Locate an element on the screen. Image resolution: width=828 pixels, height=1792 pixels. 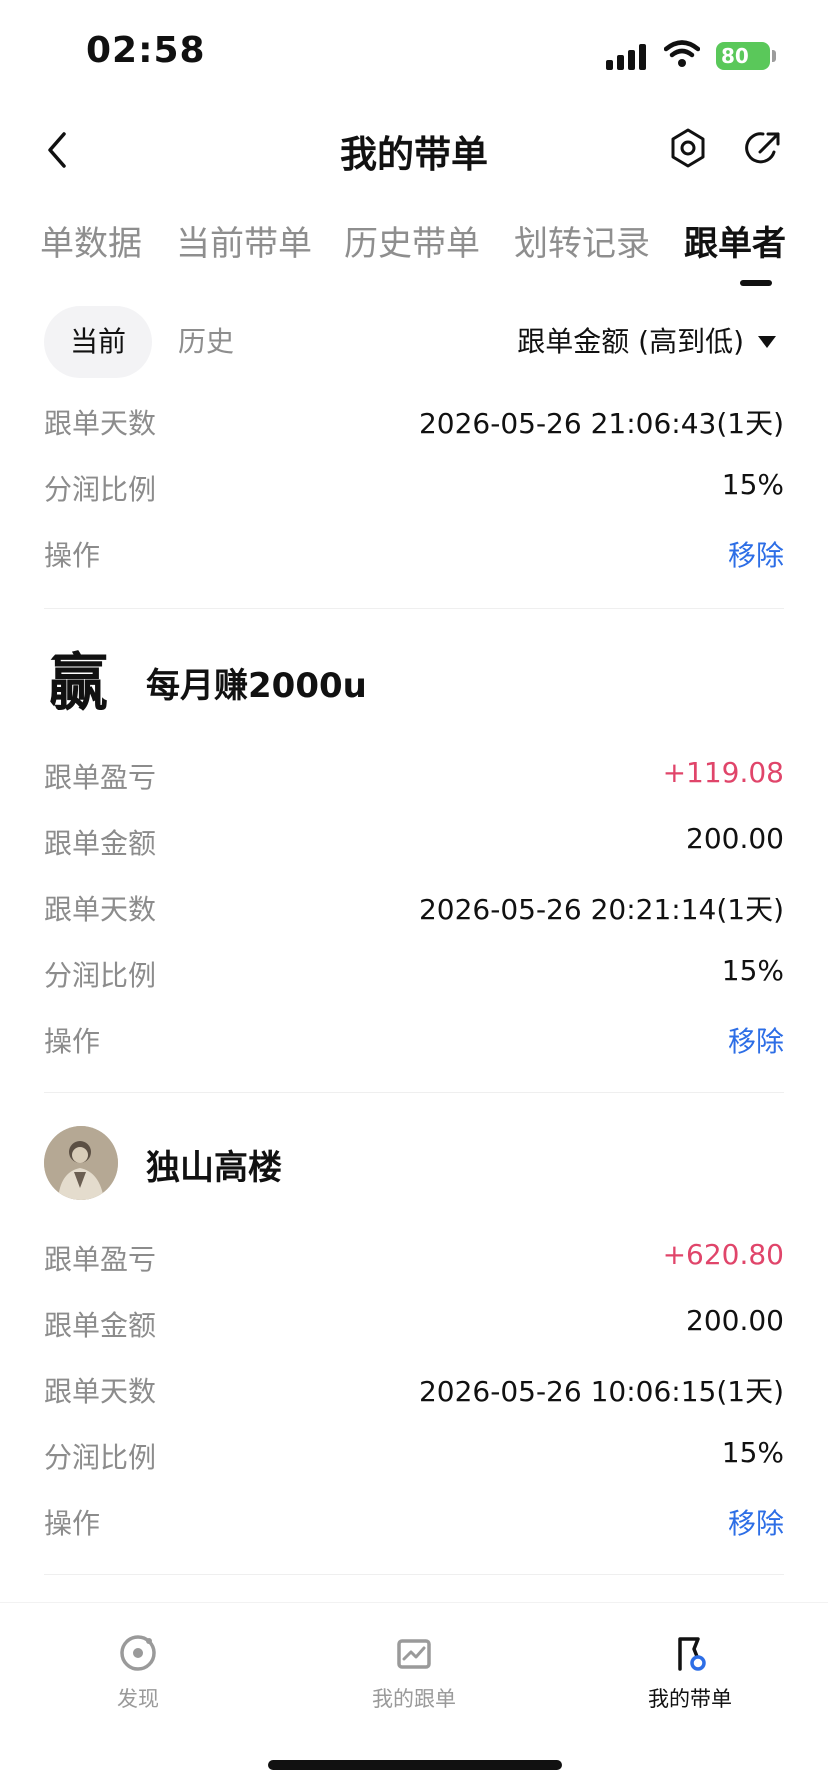
share-icon is located at coordinates (762, 148).